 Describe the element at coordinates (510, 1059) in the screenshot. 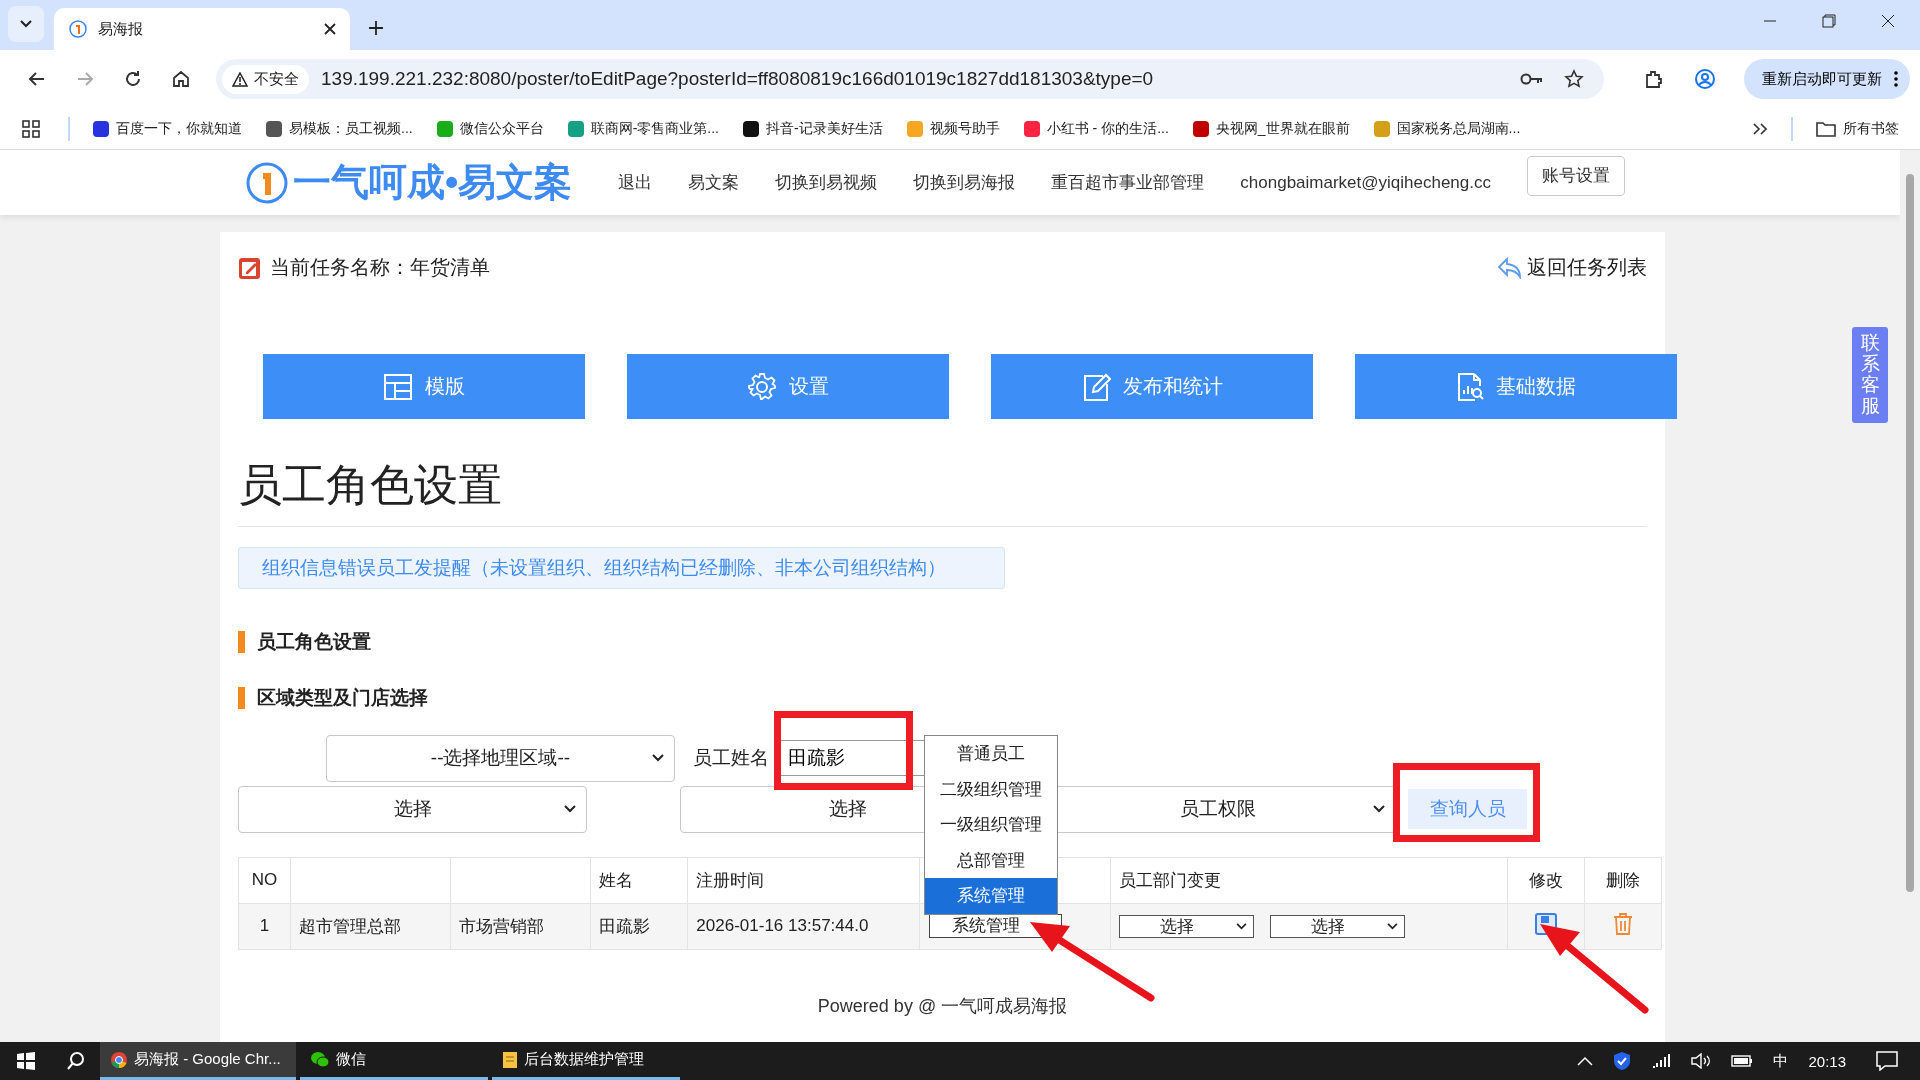

I see `document-icon` at that location.